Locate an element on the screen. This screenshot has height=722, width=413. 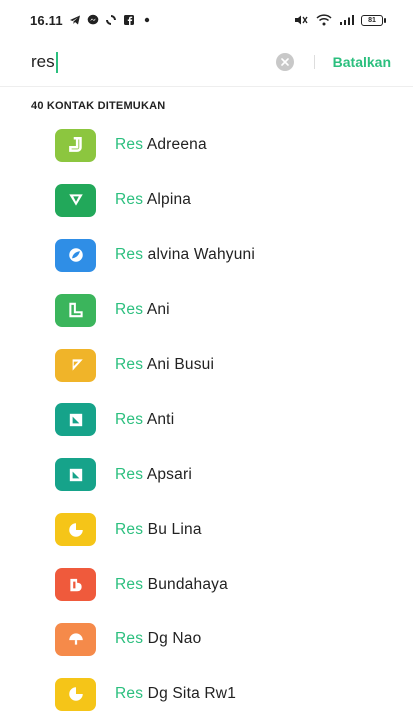
l-shape-icon is located at coordinates (75, 310).